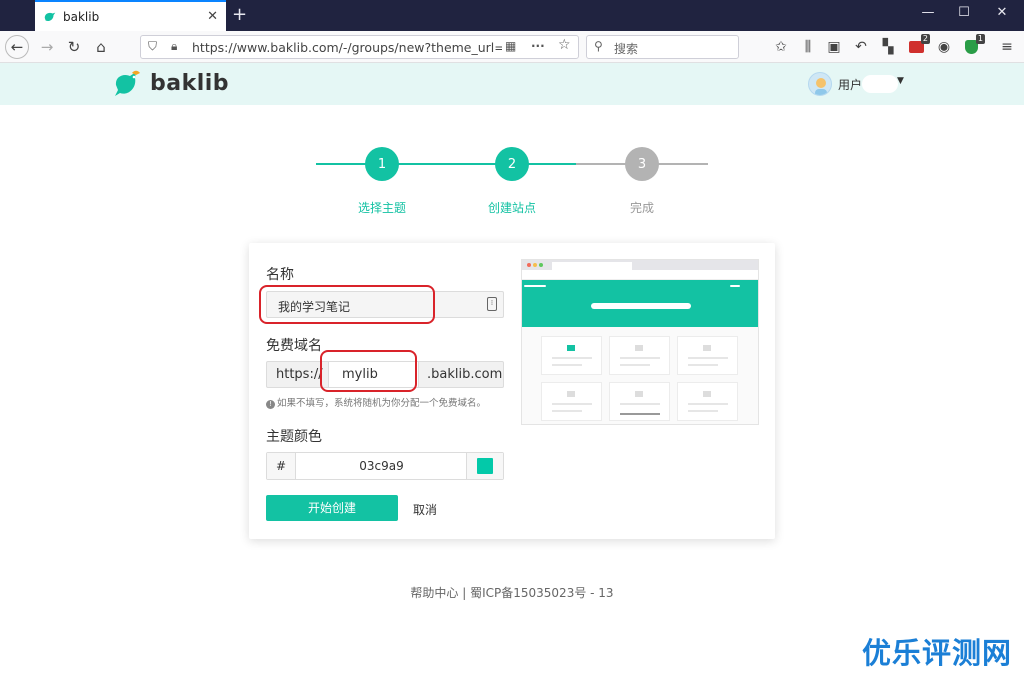  What do you see at coordinates (101, 47) in the screenshot?
I see `home-icon: ⌂` at bounding box center [101, 47].